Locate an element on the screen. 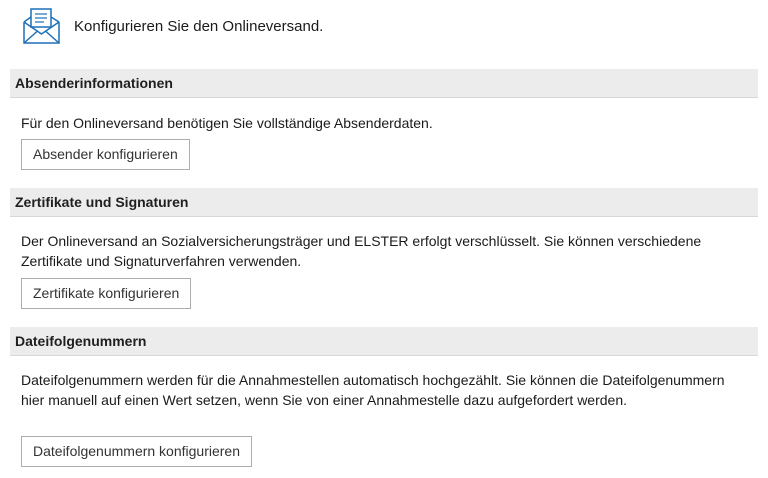 The height and width of the screenshot is (478, 768). section-header-absender: Absenderinformationen is located at coordinates (384, 83).